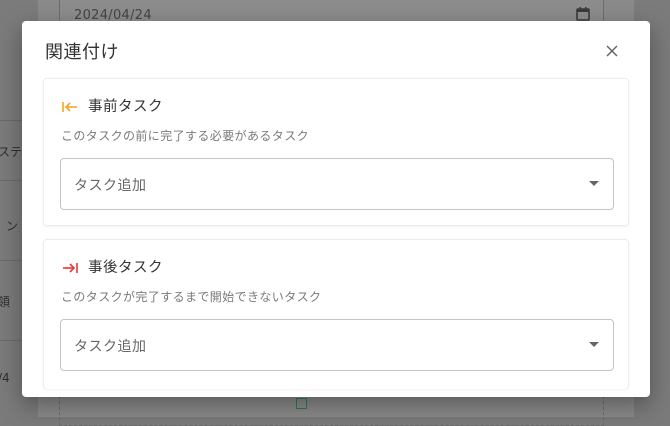  Describe the element at coordinates (185, 136) in the screenshot. I see `predecessor-description: このタスクの前に完了する必要があるタスク` at that location.